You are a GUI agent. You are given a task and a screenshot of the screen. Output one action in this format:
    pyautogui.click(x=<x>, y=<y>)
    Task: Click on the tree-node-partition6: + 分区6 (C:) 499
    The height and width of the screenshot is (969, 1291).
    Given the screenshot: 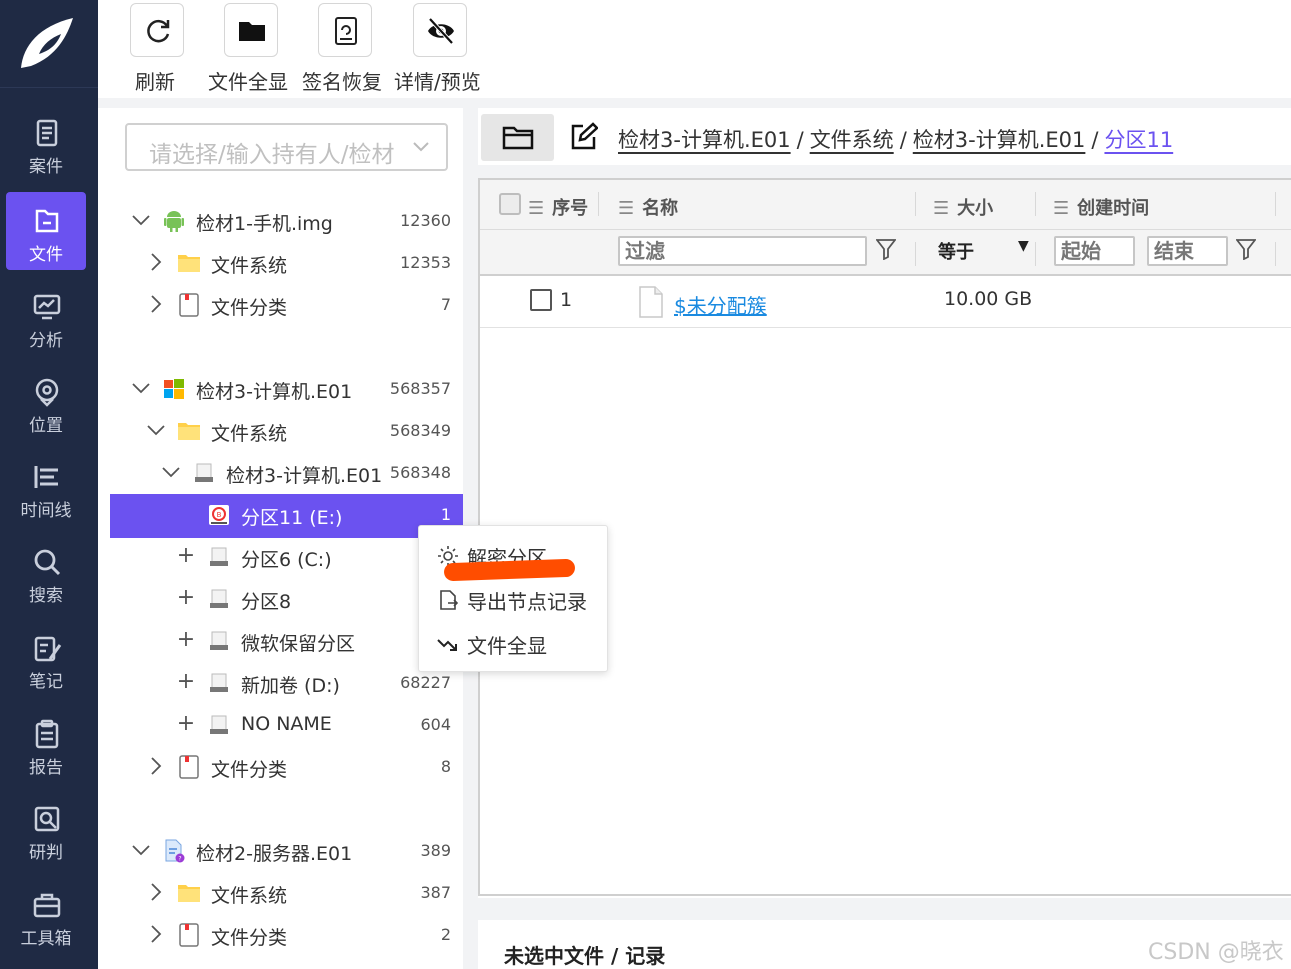 What is the action you would take?
    pyautogui.click(x=286, y=557)
    